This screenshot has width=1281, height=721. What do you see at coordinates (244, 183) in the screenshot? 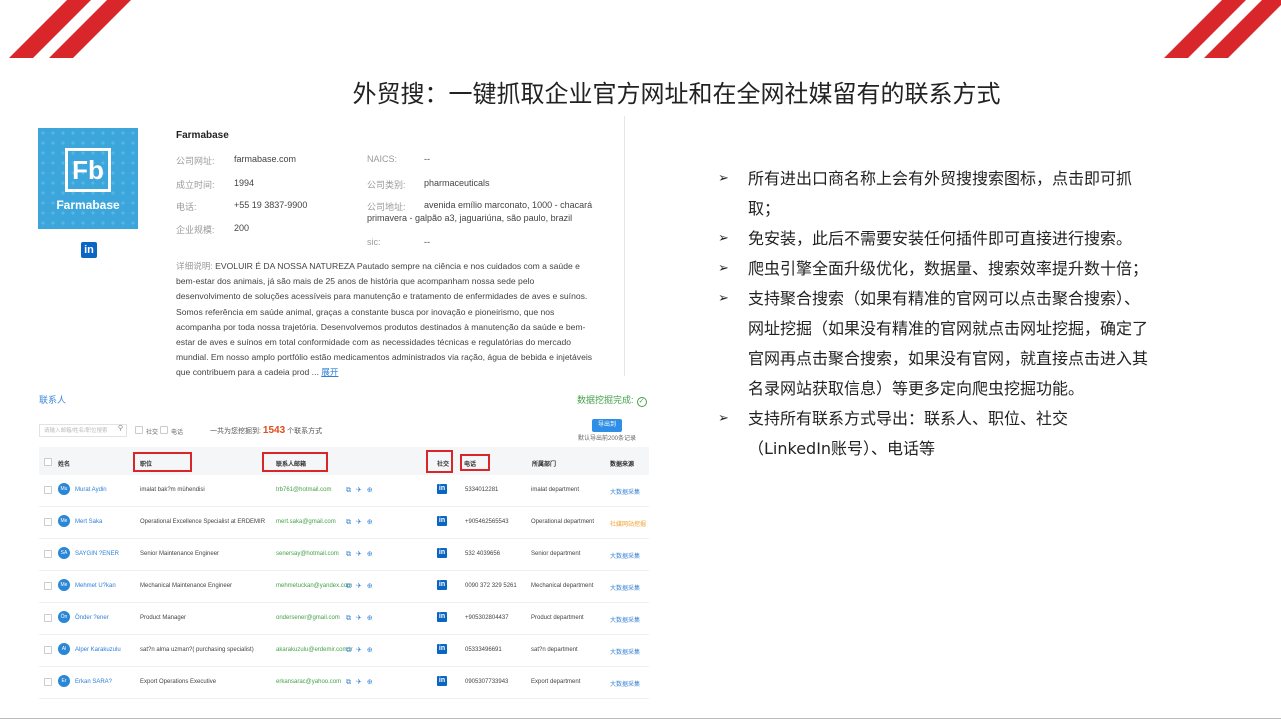
I see `founded-value: 1994` at bounding box center [244, 183].